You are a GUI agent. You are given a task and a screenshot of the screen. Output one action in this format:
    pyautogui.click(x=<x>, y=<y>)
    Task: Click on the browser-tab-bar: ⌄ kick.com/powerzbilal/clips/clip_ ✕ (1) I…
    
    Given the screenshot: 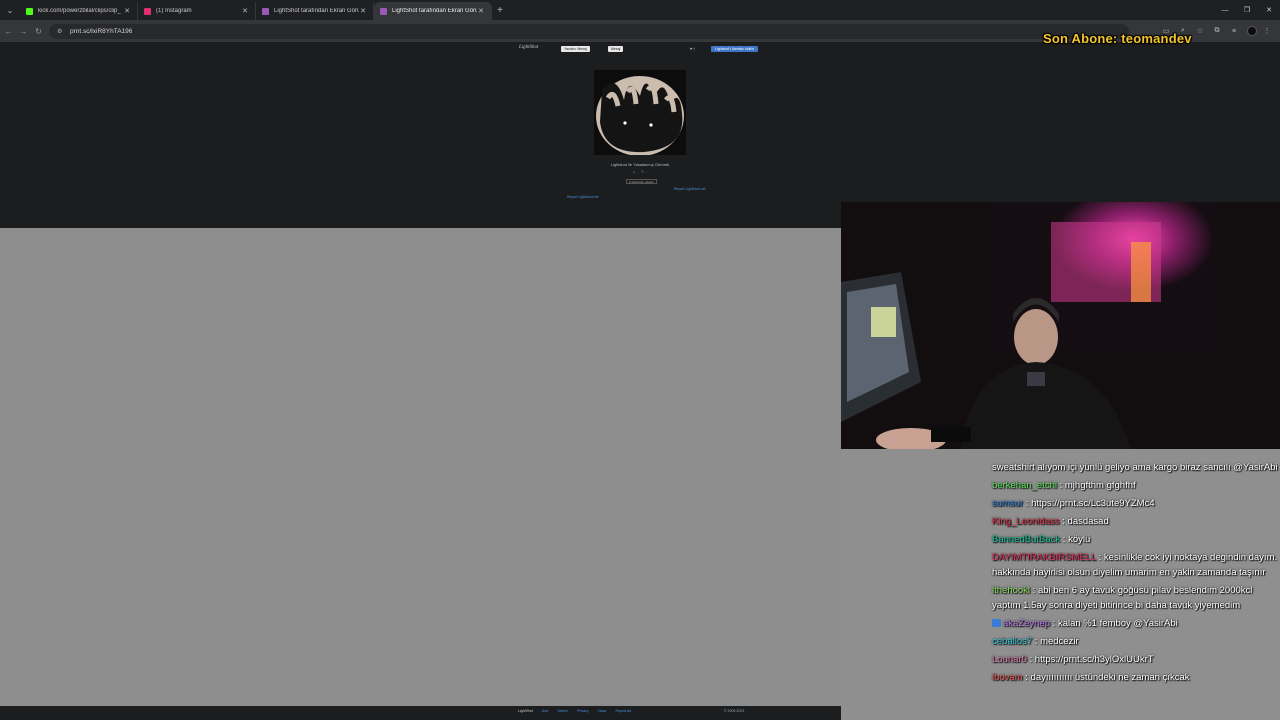 What is the action you would take?
    pyautogui.click(x=640, y=10)
    